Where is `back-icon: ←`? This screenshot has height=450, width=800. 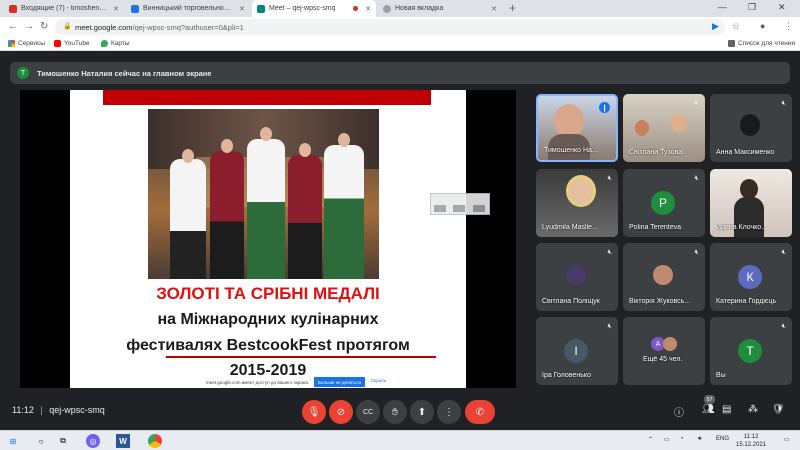 back-icon: ← is located at coordinates (13, 26).